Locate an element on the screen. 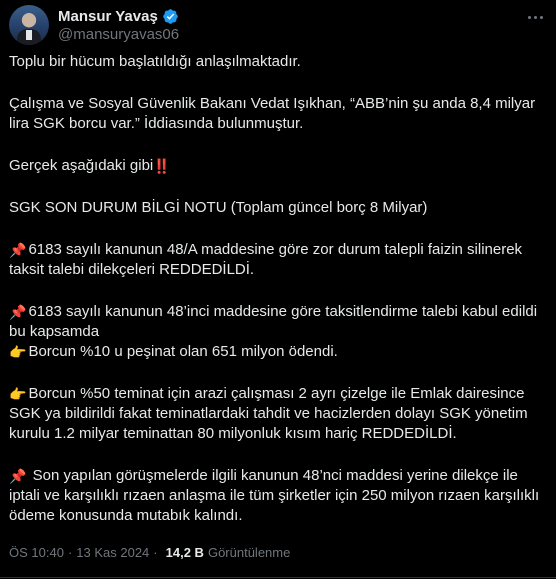 This screenshot has width=556, height=579. avatar-shirt is located at coordinates (29, 35).